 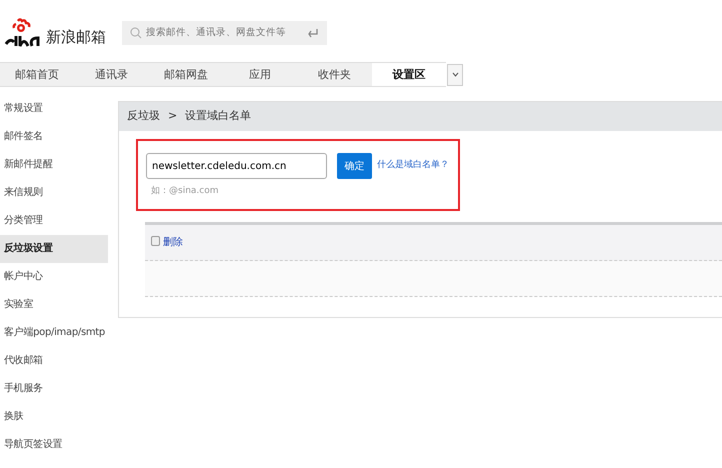 I want to click on input-hint: 如：@sina.com, so click(x=185, y=191).